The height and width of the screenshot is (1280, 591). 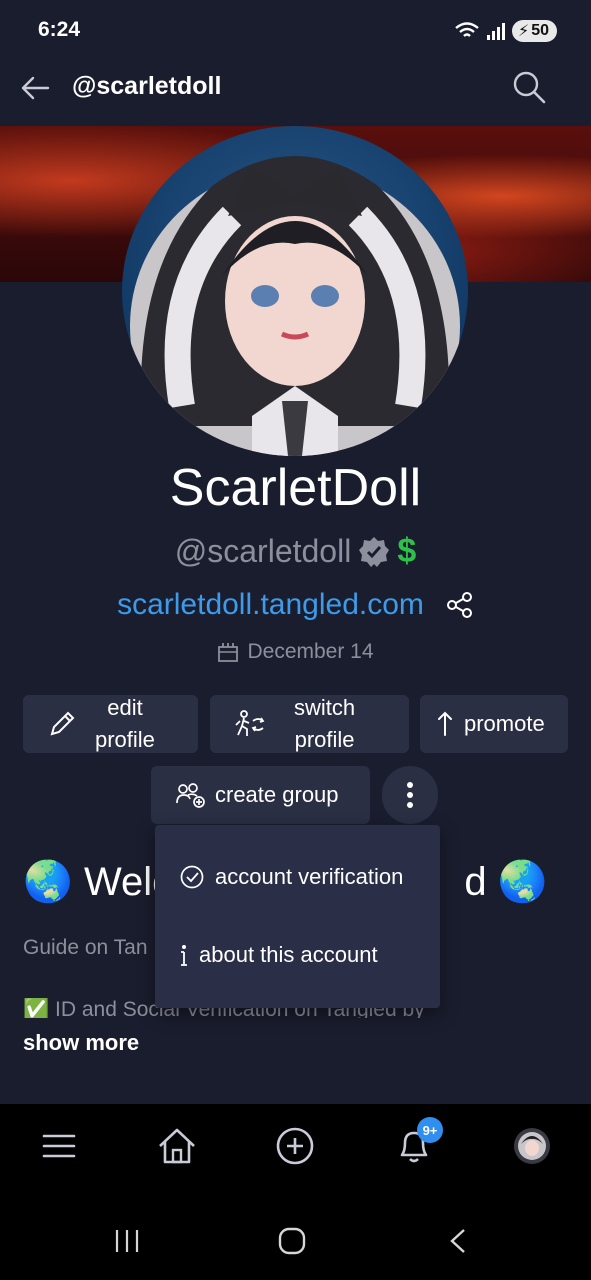 What do you see at coordinates (147, 86) in the screenshot?
I see `page-title: @scarletdoll` at bounding box center [147, 86].